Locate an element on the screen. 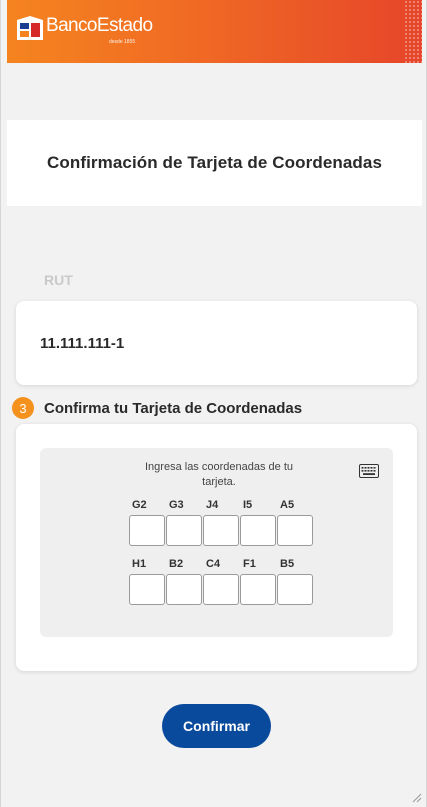 The height and width of the screenshot is (807, 427). coordinate-cell: H1 is located at coordinates (146, 581).